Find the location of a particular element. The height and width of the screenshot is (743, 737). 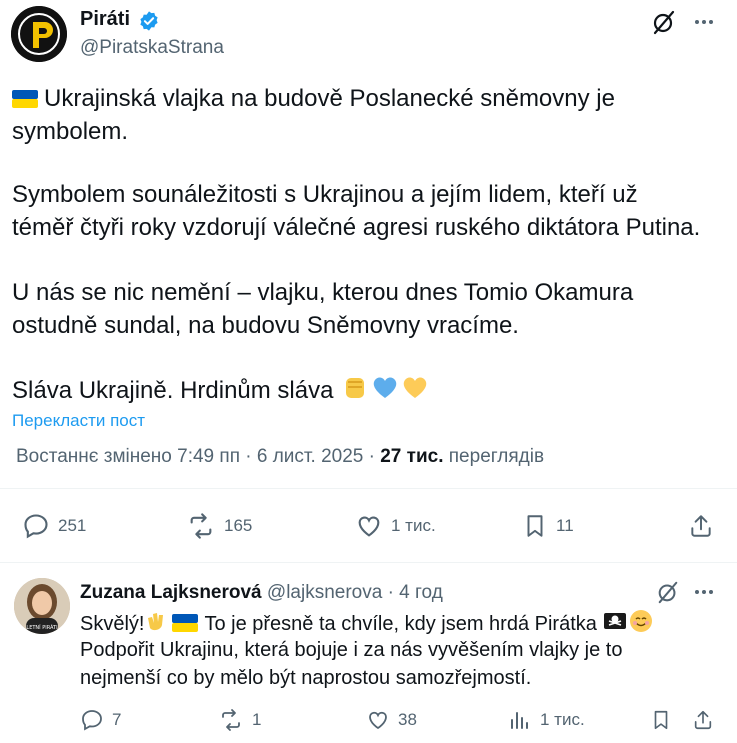

reply-reply-count: 7 is located at coordinates (117, 719).